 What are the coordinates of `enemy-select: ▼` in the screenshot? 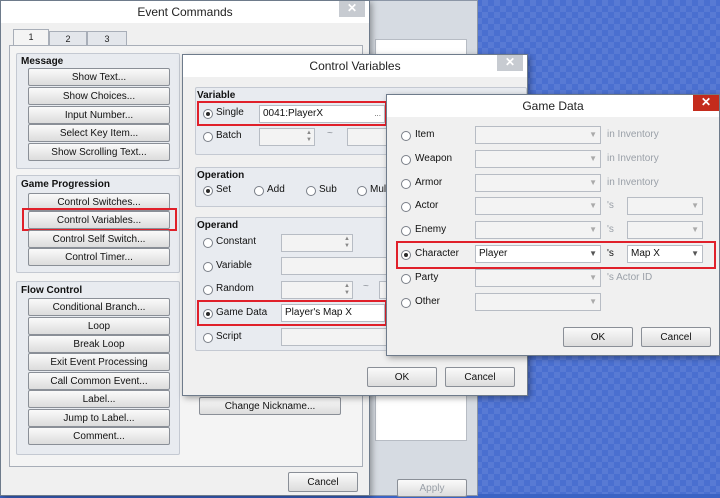 It's located at (538, 230).